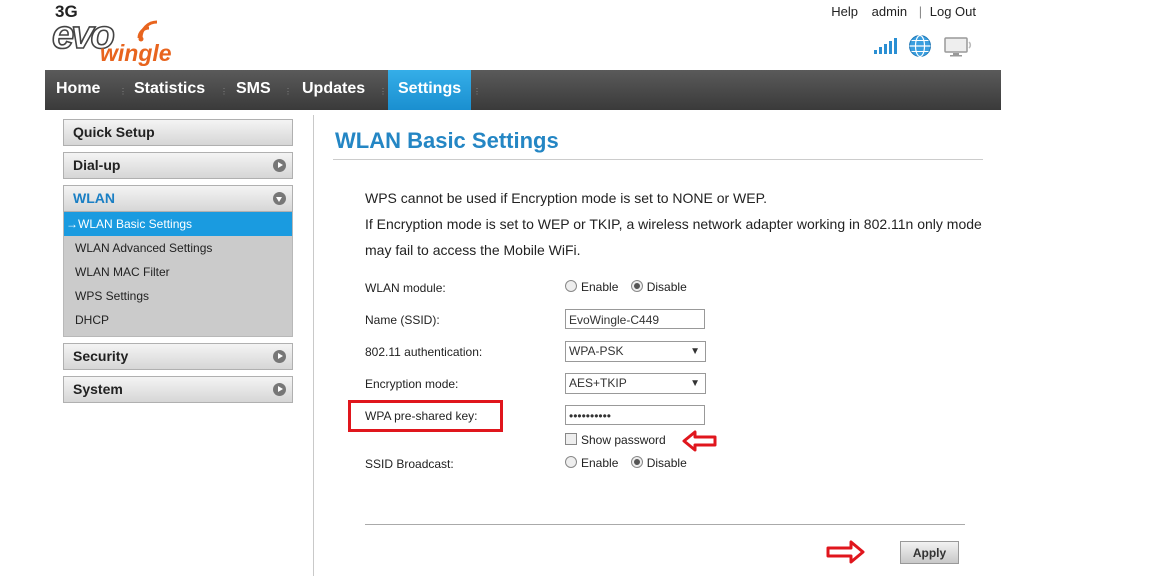 Image resolution: width=1153 pixels, height=576 pixels. Describe the element at coordinates (178, 320) in the screenshot. I see `sidebar-subitem-dhcp: DHCP` at that location.